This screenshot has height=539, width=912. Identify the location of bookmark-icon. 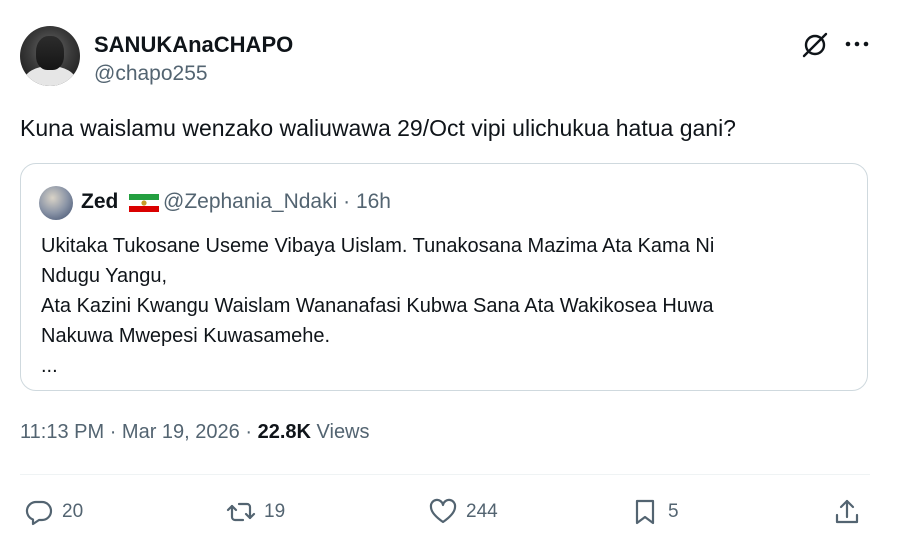
(645, 512).